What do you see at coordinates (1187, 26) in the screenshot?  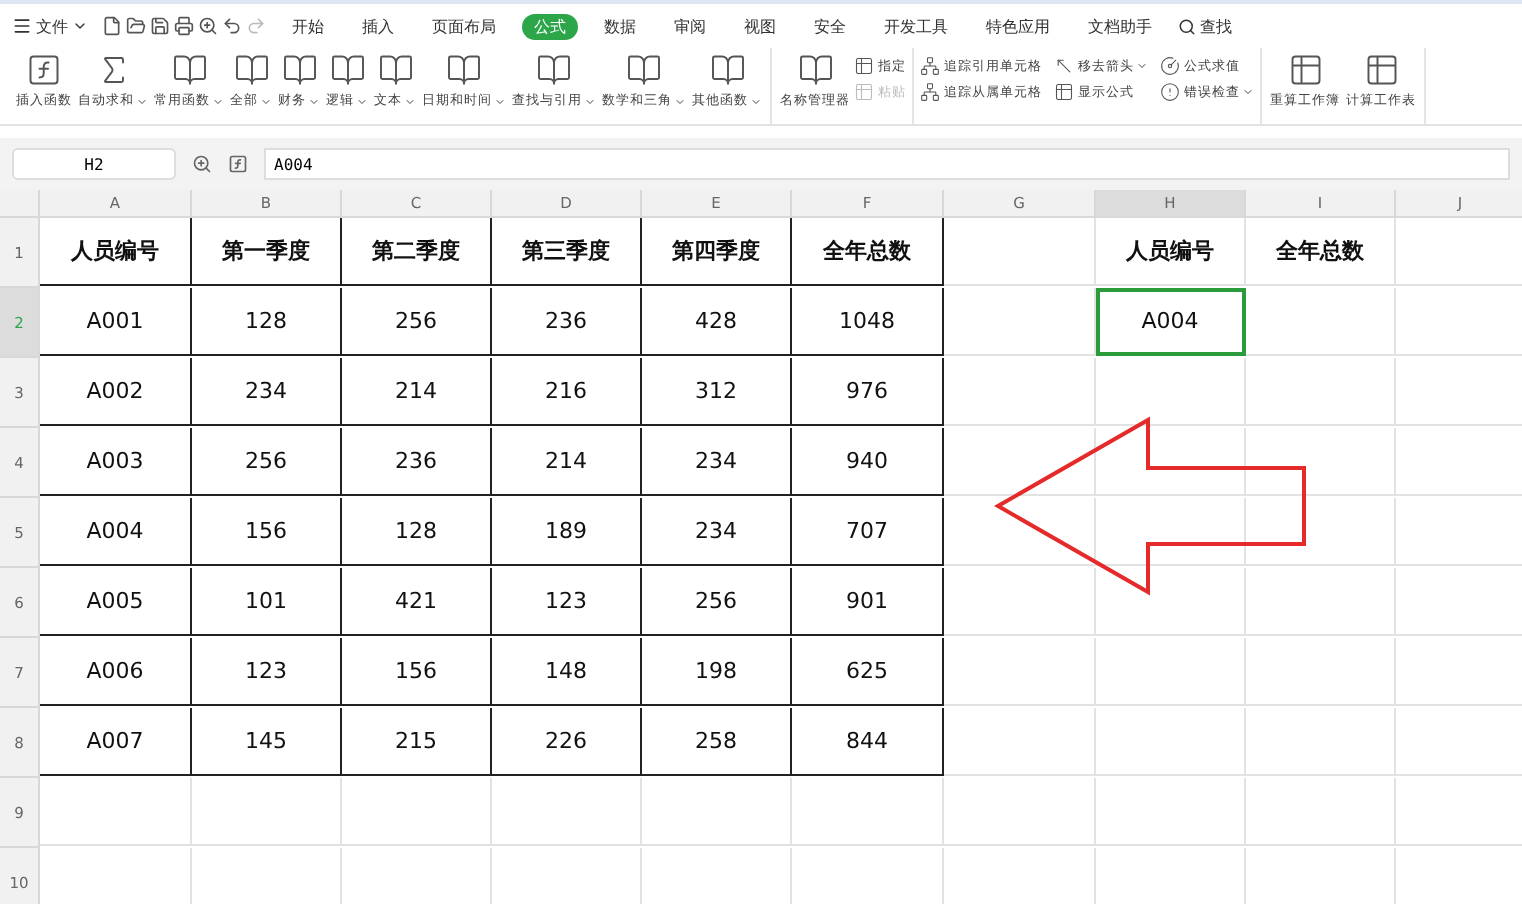 I see `search-icon` at bounding box center [1187, 26].